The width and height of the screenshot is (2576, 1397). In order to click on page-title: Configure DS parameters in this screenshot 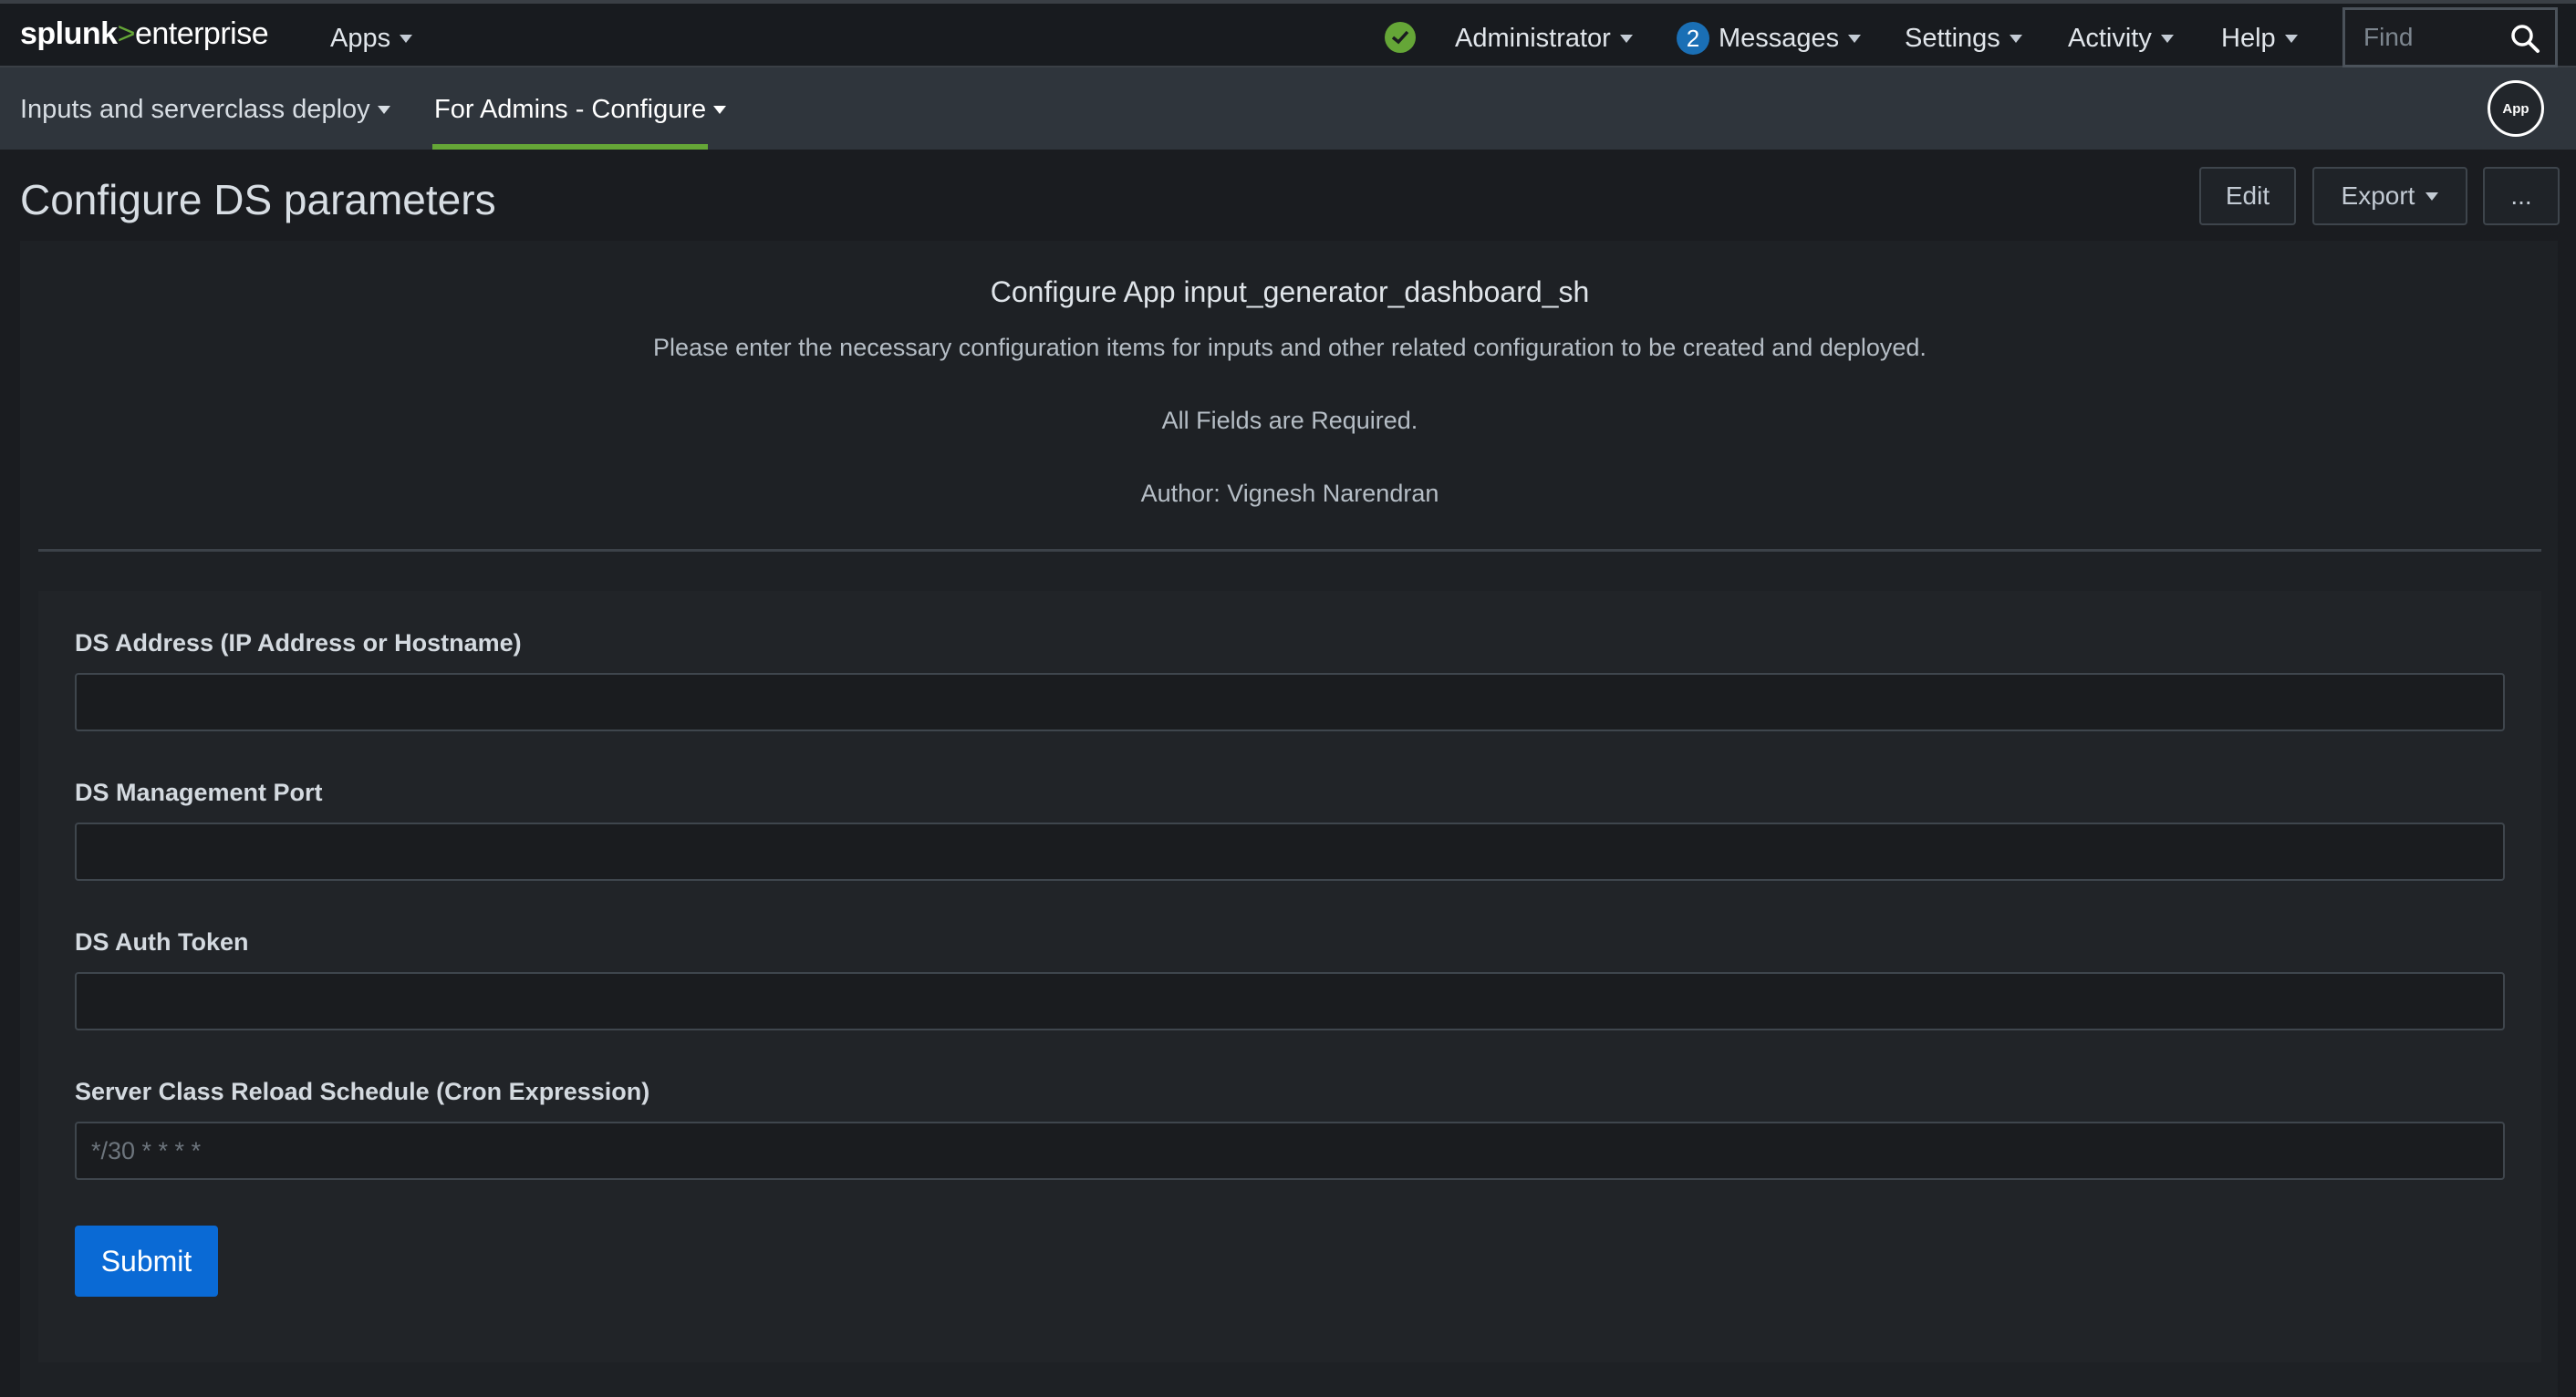, I will do `click(258, 200)`.